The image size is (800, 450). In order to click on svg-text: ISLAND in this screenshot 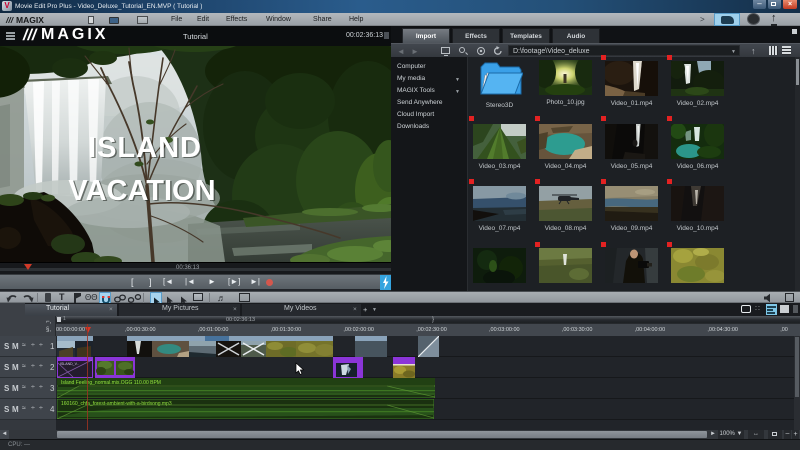, I will do `click(145, 148)`.